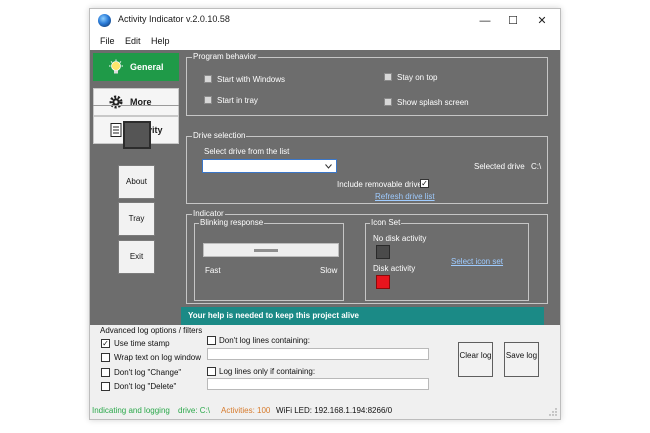 The height and width of the screenshot is (433, 650). Describe the element at coordinates (536, 166) in the screenshot. I see `selected-drive-value: C:\` at that location.